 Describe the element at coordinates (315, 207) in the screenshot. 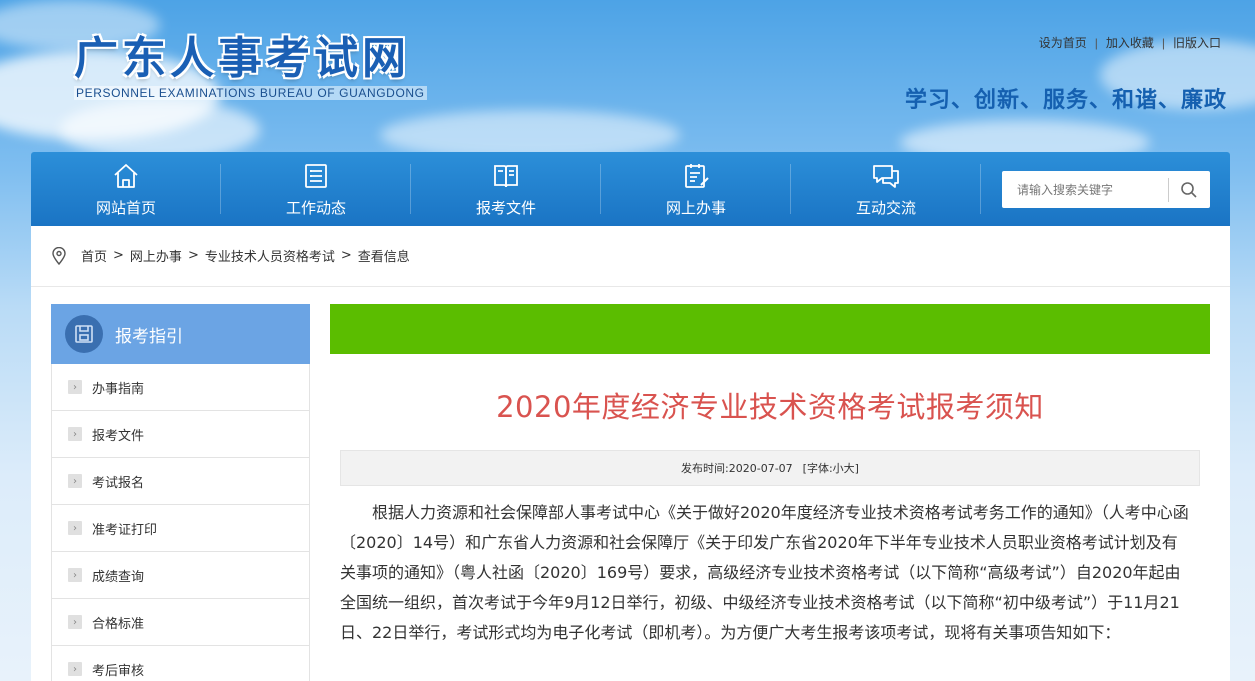

I see `nav-label: 工作动态` at that location.